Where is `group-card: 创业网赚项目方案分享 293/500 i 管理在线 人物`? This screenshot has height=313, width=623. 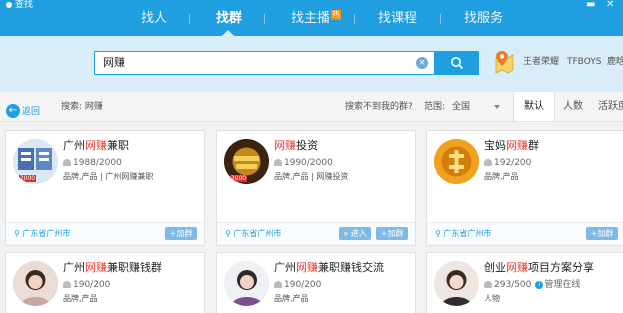 group-card: 创业网赚项目方案分享 293/500 i 管理在线 人物 is located at coordinates (524, 282).